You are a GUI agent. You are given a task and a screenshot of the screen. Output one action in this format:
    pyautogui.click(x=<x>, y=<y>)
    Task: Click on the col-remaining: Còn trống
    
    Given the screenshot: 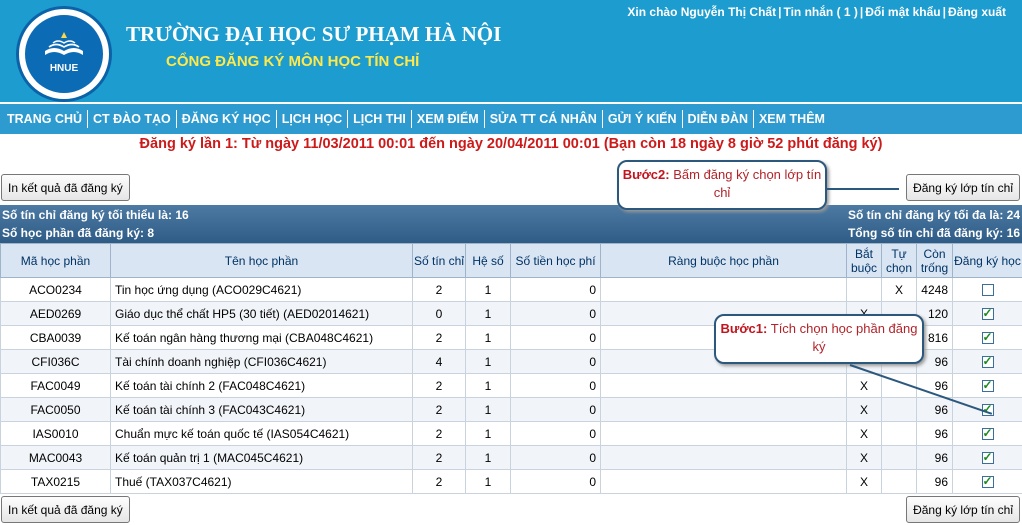 What is the action you would take?
    pyautogui.click(x=934, y=260)
    